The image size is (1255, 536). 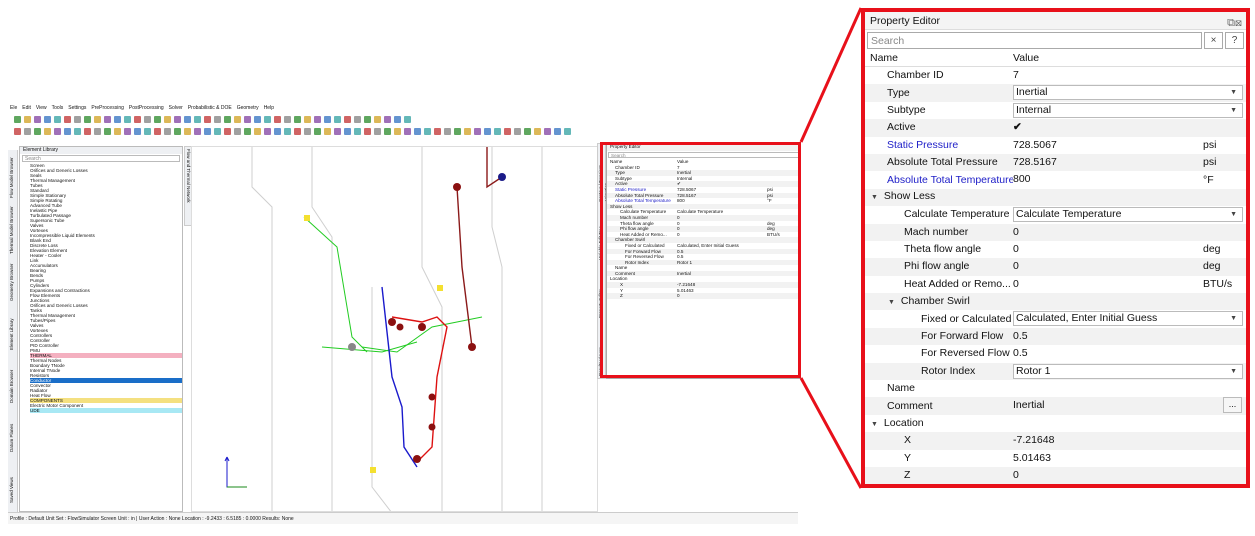 What do you see at coordinates (1032, 92) in the screenshot?
I see `dropdown-value: Inertial` at bounding box center [1032, 92].